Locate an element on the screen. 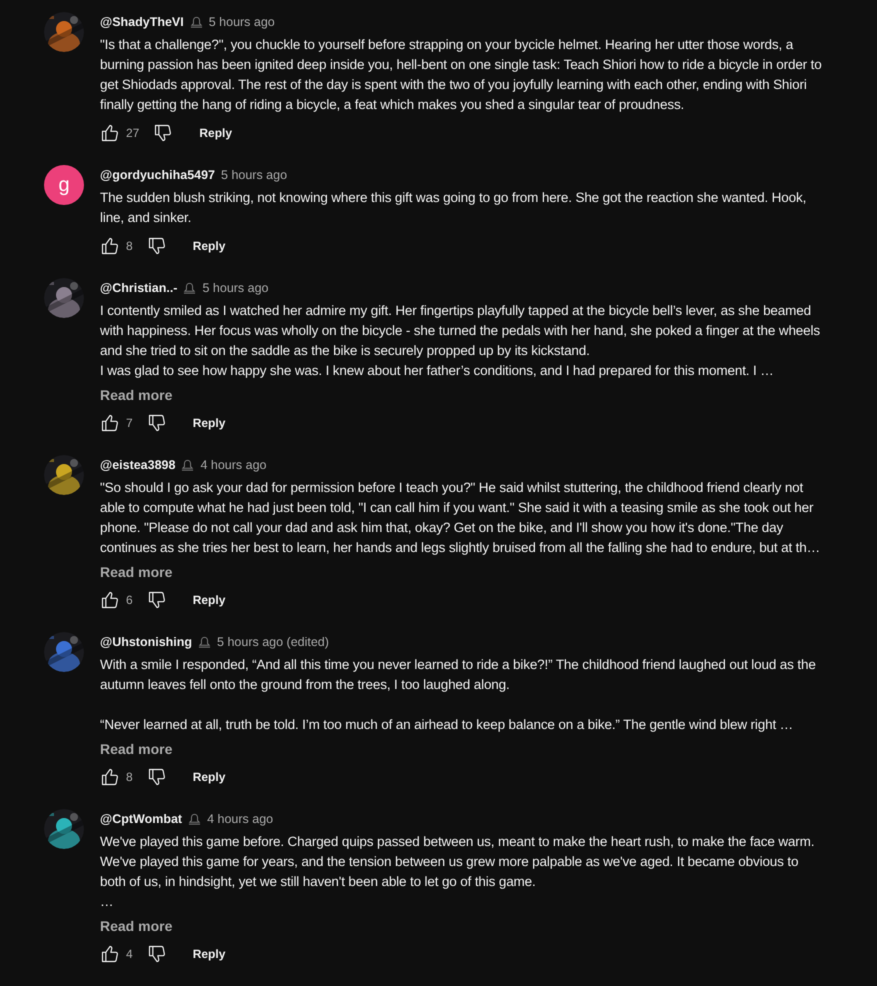  username: @Uhstonishing is located at coordinates (146, 642).